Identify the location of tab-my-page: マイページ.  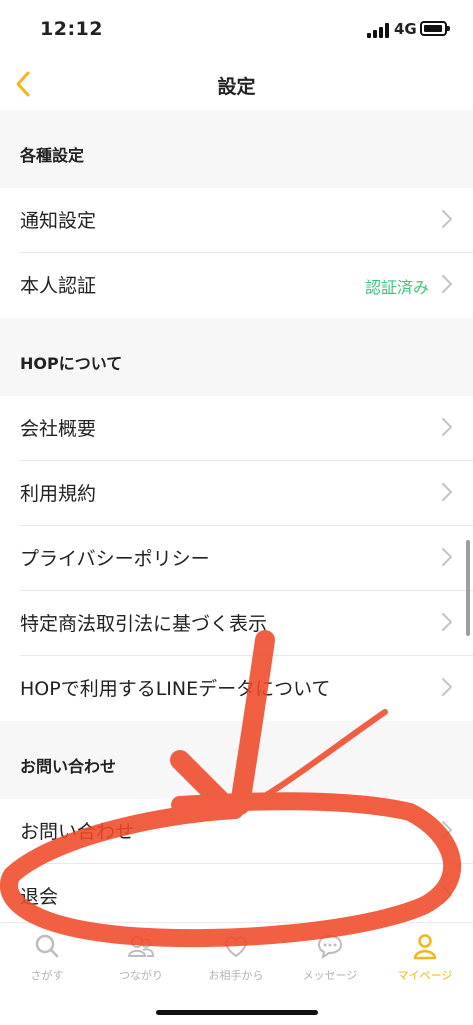
(425, 963).